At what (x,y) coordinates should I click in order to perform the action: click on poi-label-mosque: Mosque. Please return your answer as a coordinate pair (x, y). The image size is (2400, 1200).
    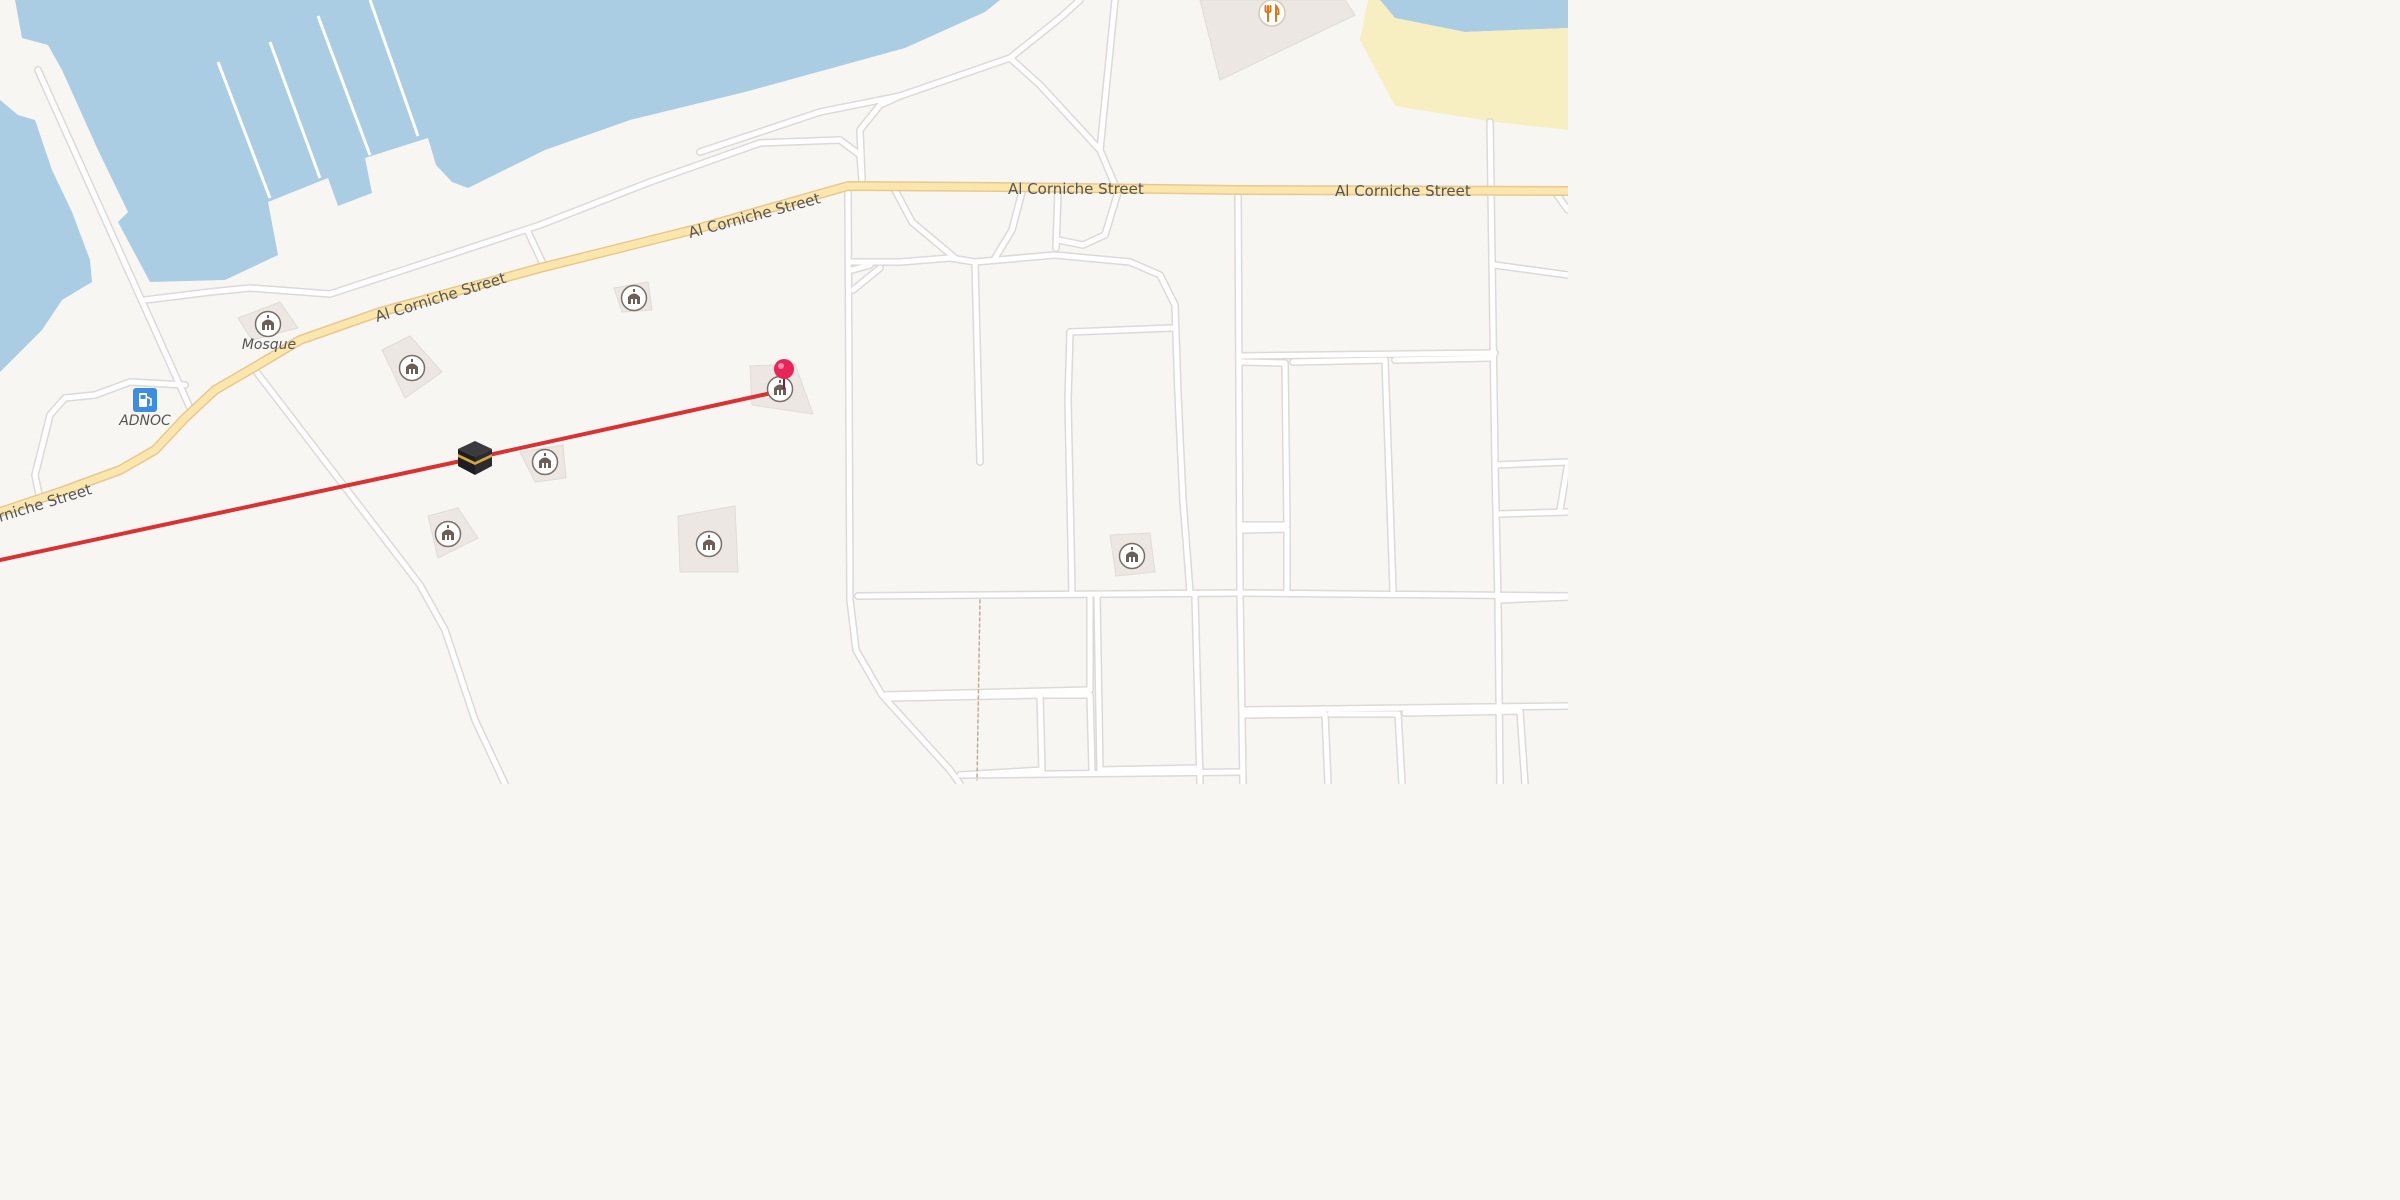
    Looking at the image, I should click on (269, 345).